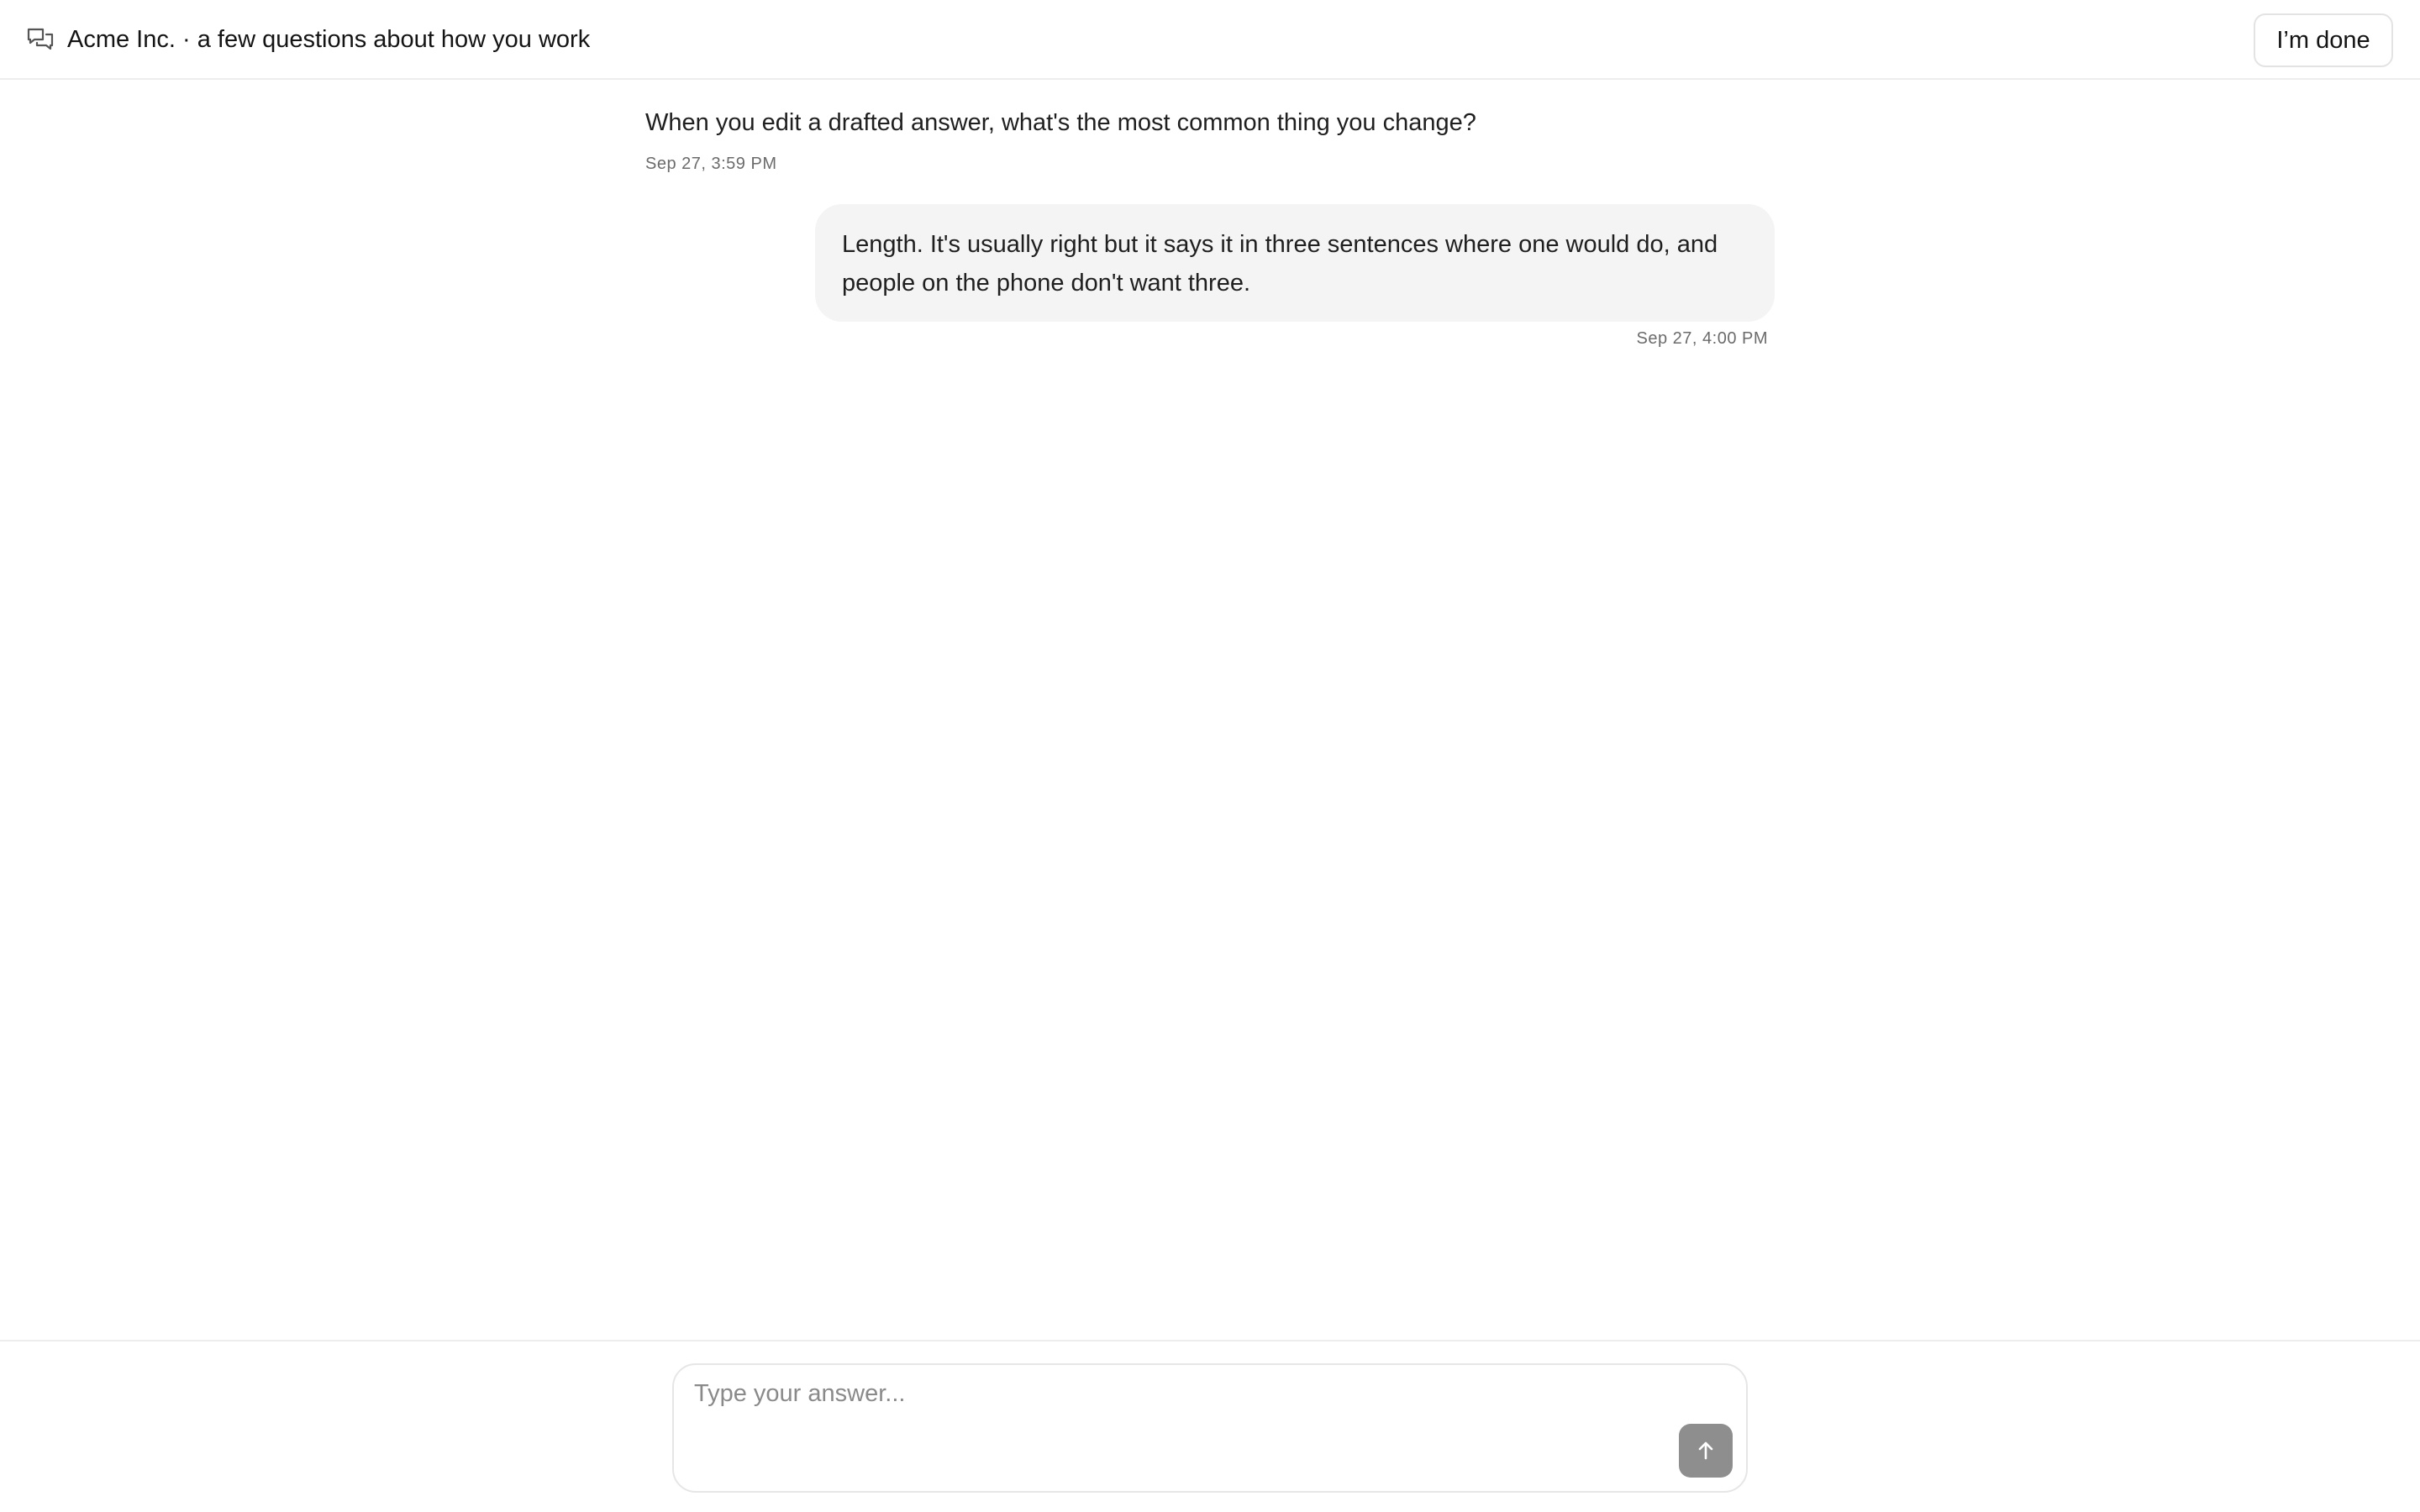 The image size is (2420, 1512). What do you see at coordinates (1702, 338) in the screenshot?
I see `answer-timestamp: Sep 27, 4:00 PM` at bounding box center [1702, 338].